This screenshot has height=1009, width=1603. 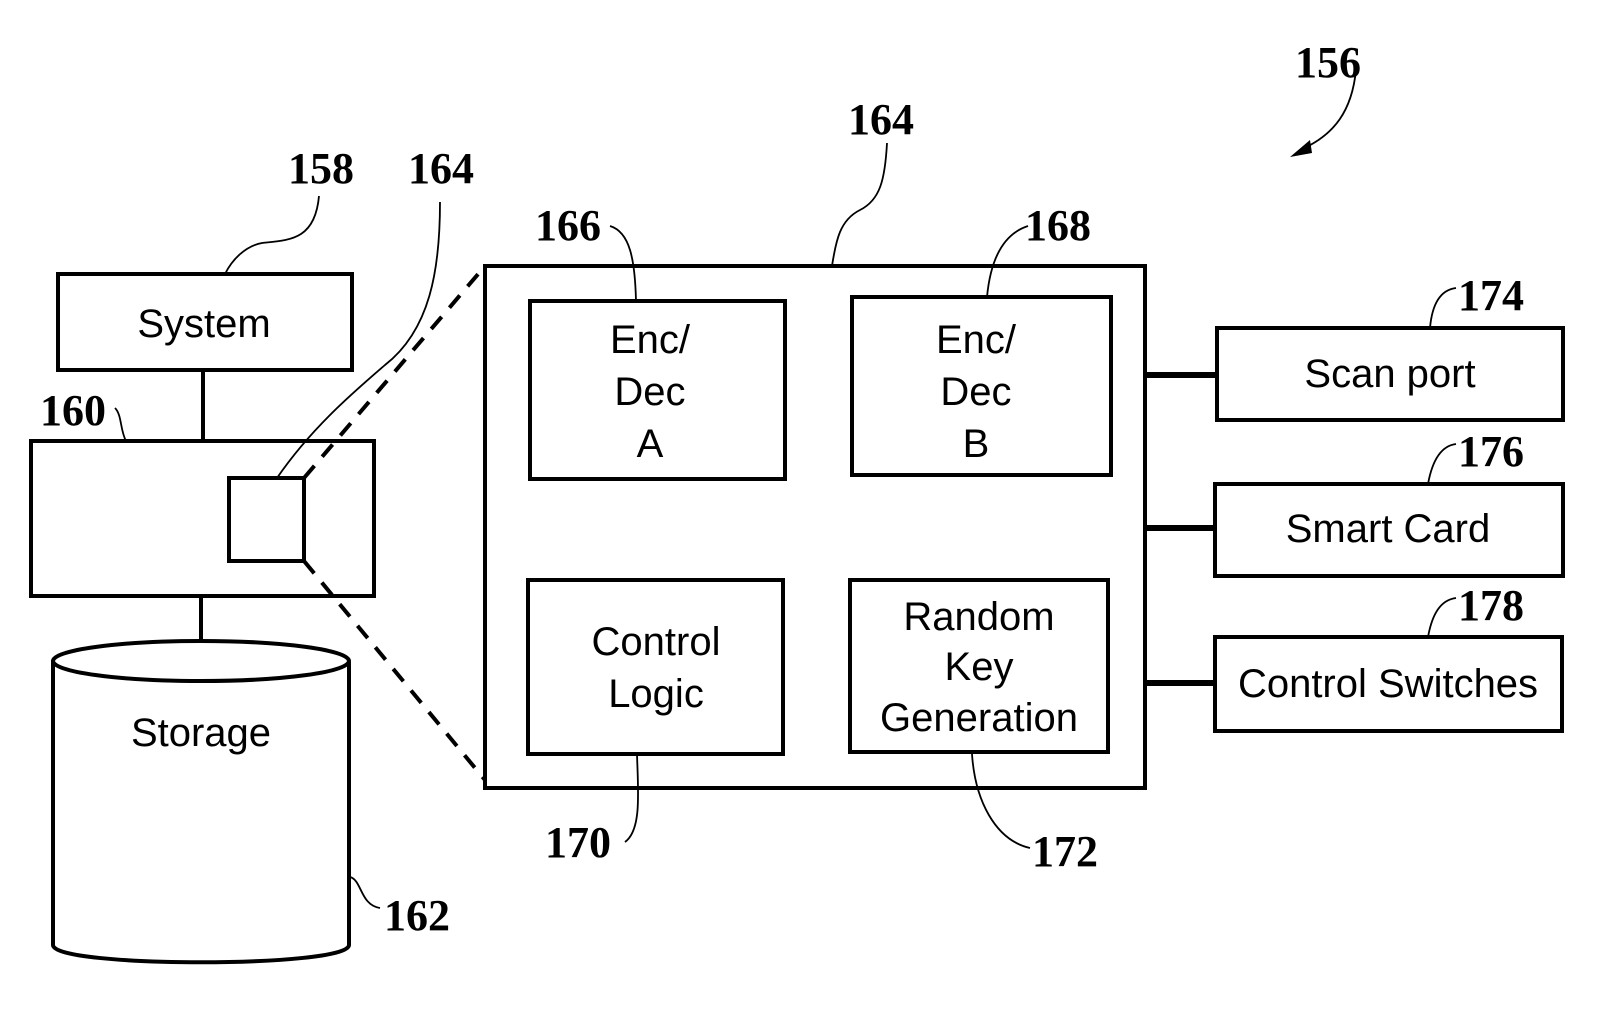 What do you see at coordinates (1301, 148) in the screenshot?
I see `arrow-head-icon` at bounding box center [1301, 148].